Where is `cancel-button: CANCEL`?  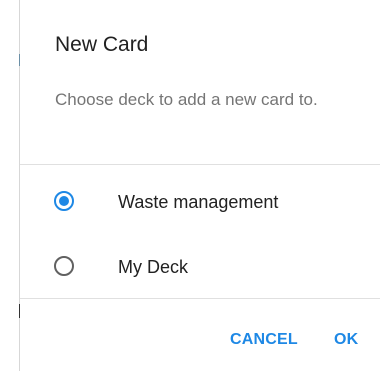 cancel-button: CANCEL is located at coordinates (264, 340).